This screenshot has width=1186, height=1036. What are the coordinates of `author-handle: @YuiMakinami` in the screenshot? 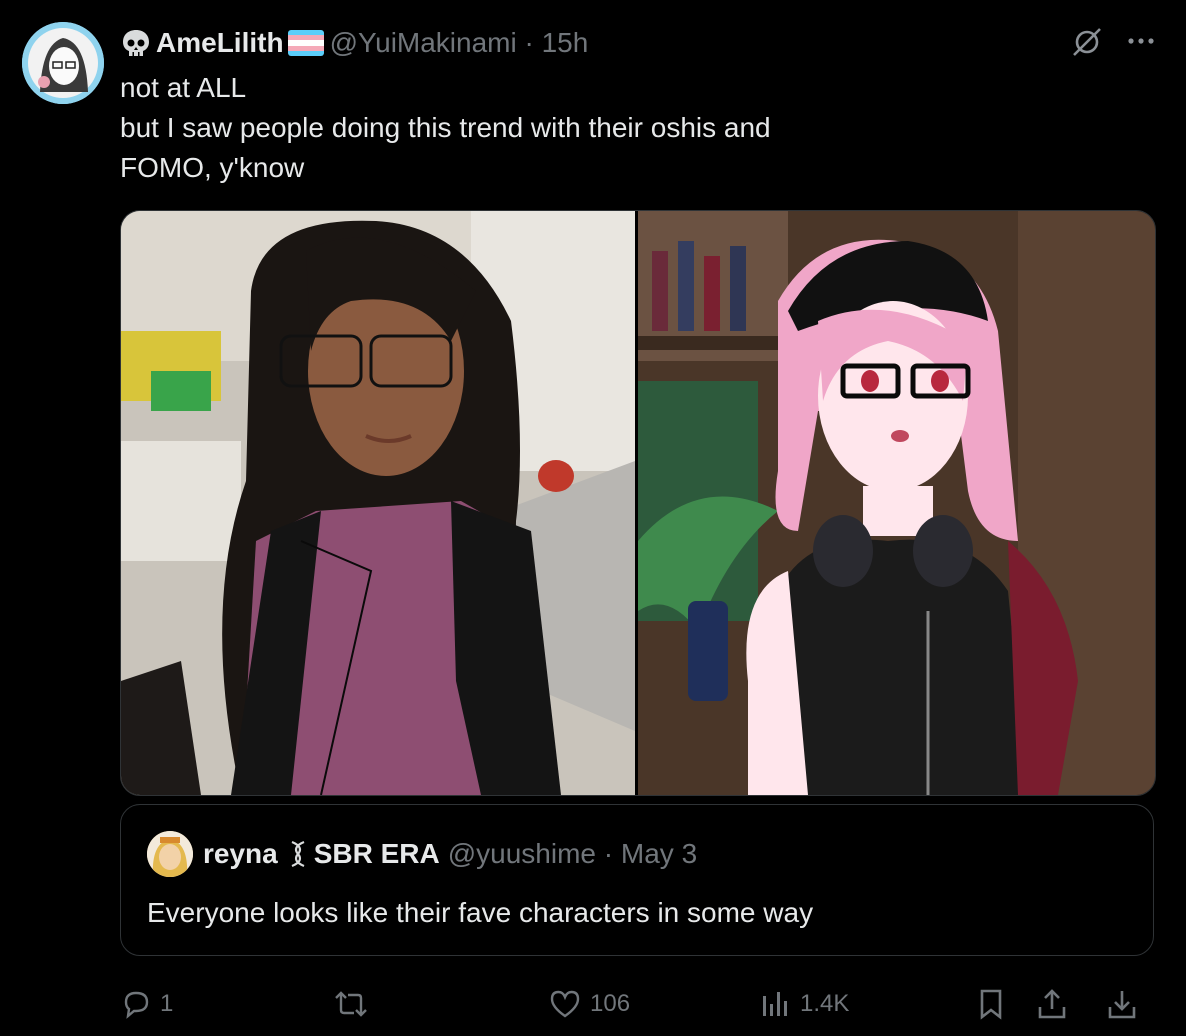 It's located at (423, 43).